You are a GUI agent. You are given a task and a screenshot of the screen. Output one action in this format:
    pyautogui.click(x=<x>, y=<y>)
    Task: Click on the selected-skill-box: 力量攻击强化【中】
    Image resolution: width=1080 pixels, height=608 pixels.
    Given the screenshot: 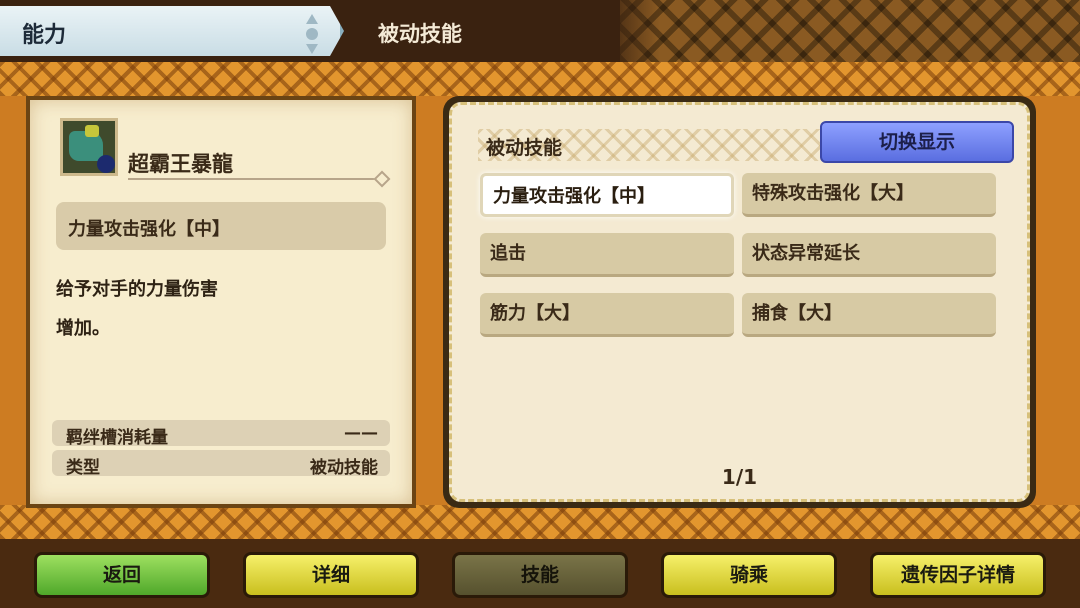 What is the action you would take?
    pyautogui.click(x=221, y=226)
    